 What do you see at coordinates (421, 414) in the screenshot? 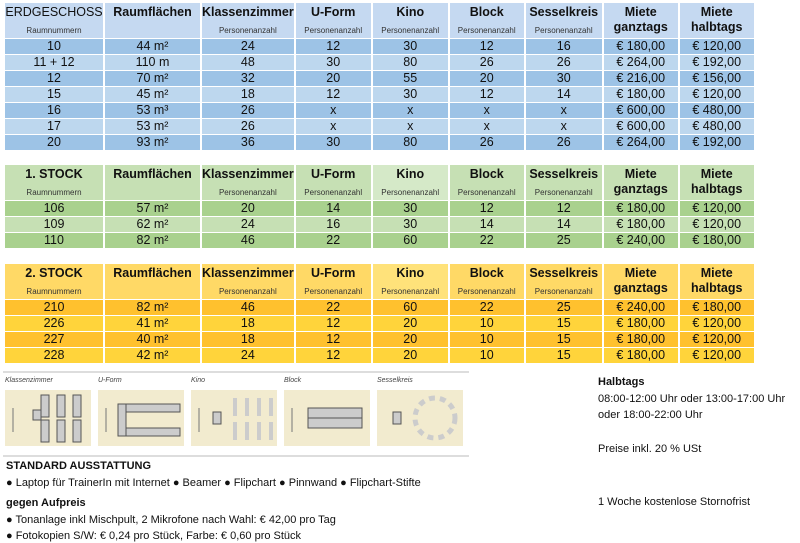
I see `layout-sesselkreis: Sesselkreis` at bounding box center [421, 414].